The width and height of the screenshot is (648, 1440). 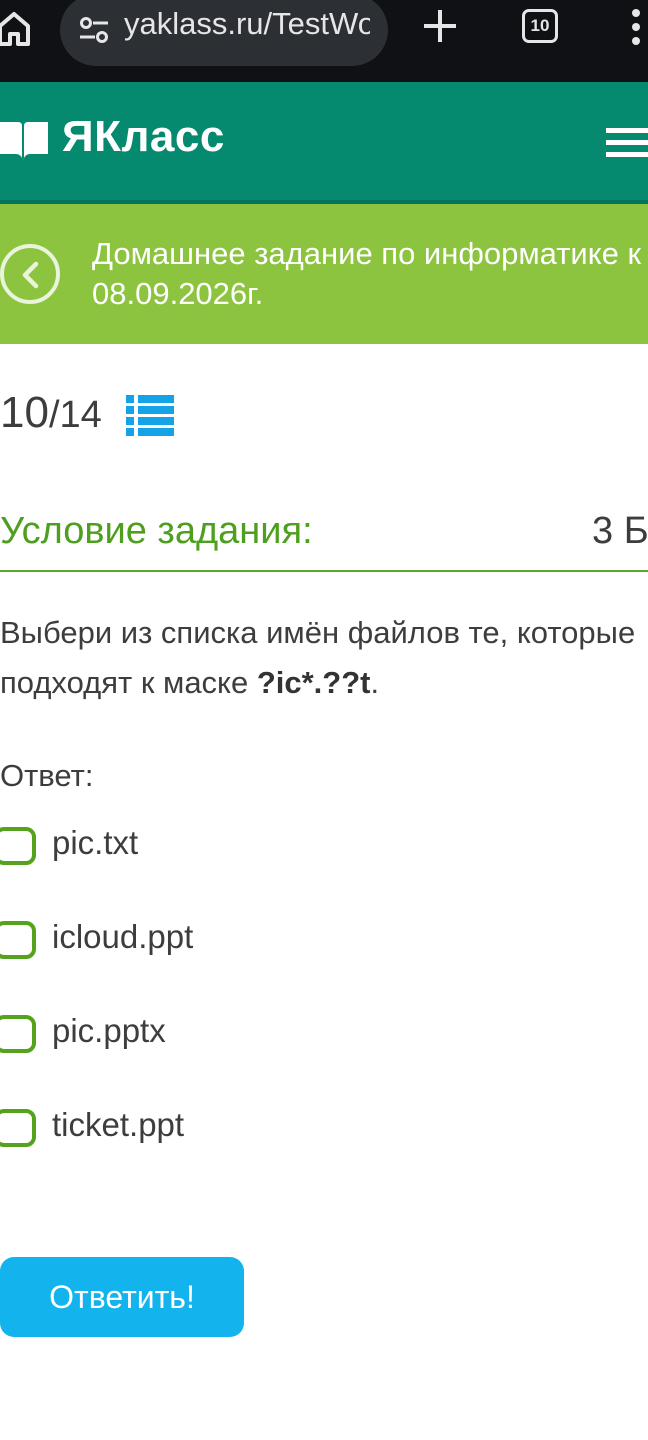 I want to click on hamburger-icon, so click(x=627, y=143).